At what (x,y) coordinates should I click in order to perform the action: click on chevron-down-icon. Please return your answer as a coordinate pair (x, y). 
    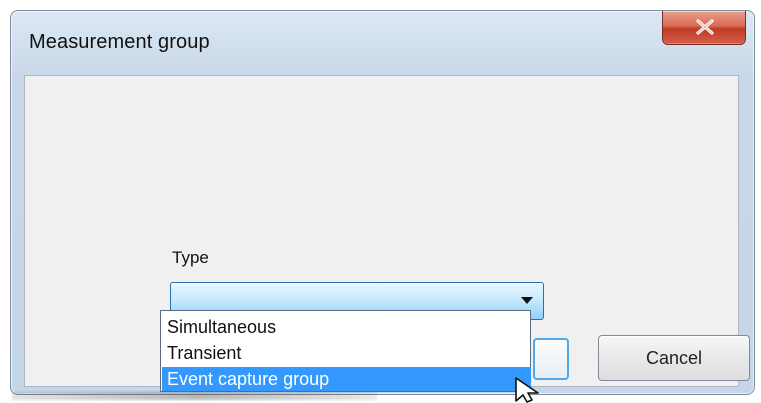
    Looking at the image, I should click on (527, 300).